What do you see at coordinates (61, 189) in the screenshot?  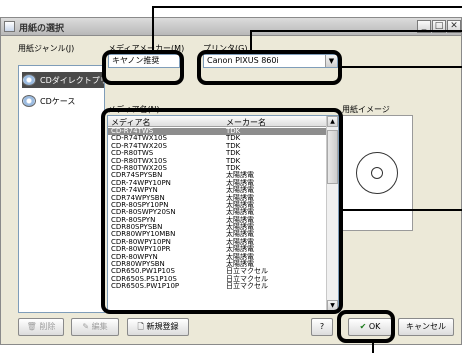 I see `genre-tree: CDダイレクトプリント CDケース` at bounding box center [61, 189].